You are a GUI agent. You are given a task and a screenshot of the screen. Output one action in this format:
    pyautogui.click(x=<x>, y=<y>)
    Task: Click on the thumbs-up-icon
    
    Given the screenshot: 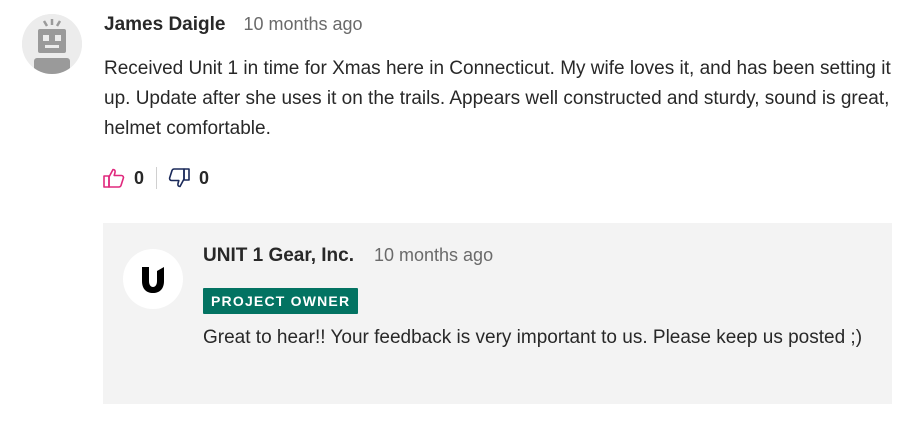 What is the action you would take?
    pyautogui.click(x=114, y=178)
    